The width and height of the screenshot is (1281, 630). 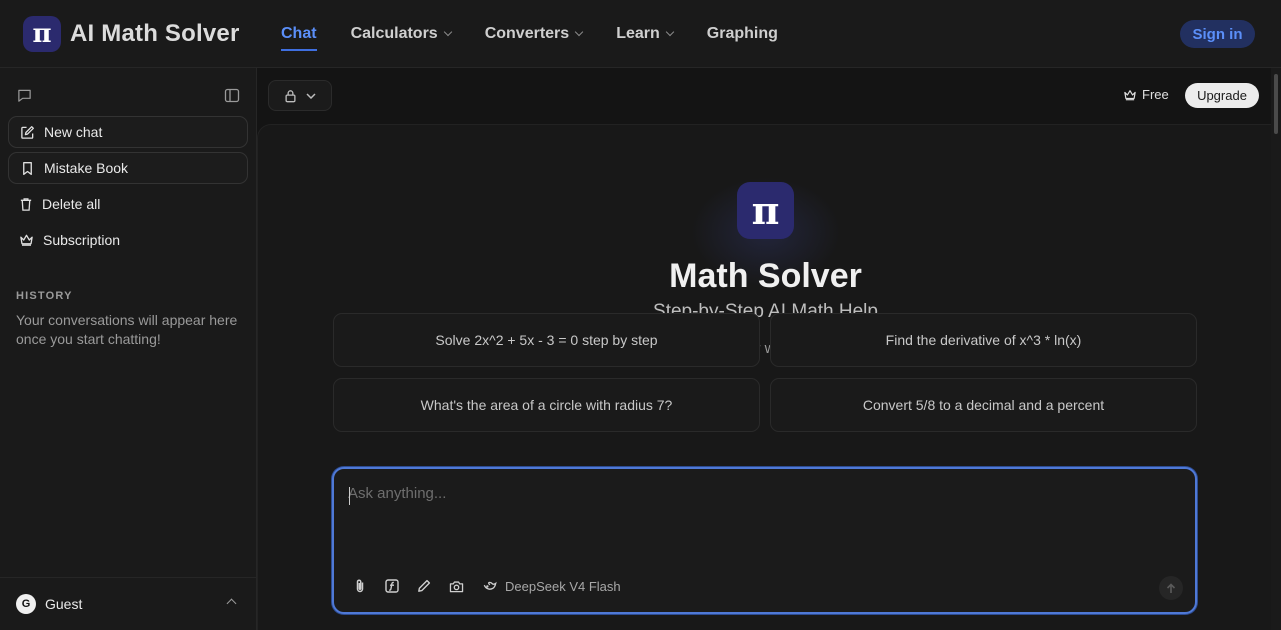 I want to click on subscription-link: Subscription, so click(x=128, y=240).